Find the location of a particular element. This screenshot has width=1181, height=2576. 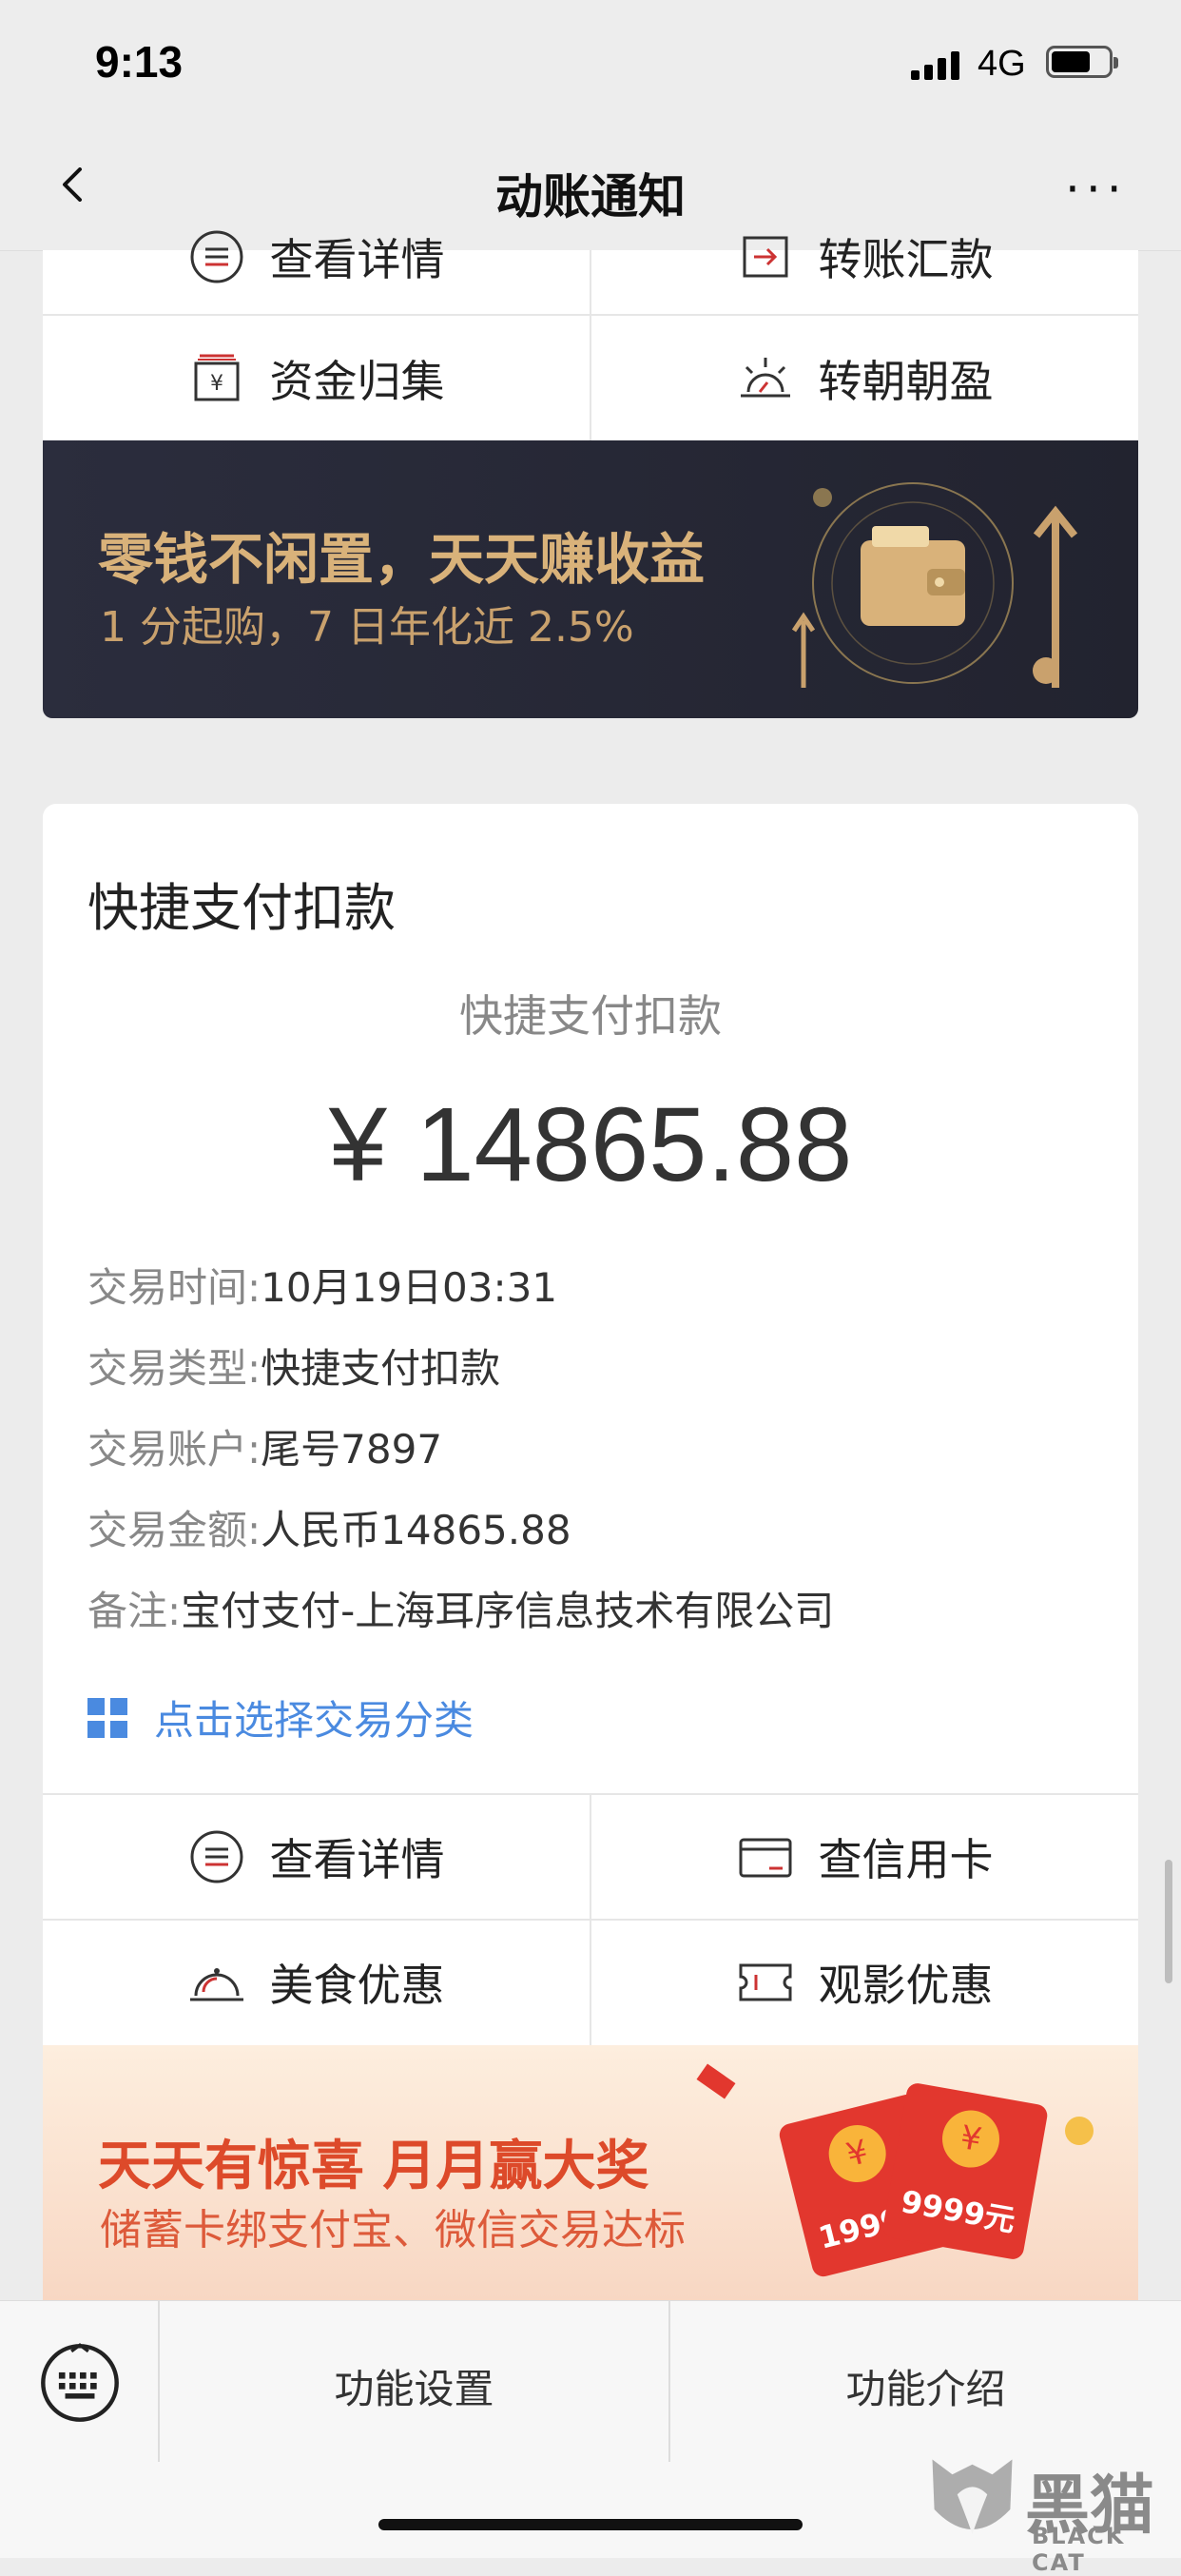

detail-row-account: 交易账户:尾号7897 is located at coordinates (264, 1446).